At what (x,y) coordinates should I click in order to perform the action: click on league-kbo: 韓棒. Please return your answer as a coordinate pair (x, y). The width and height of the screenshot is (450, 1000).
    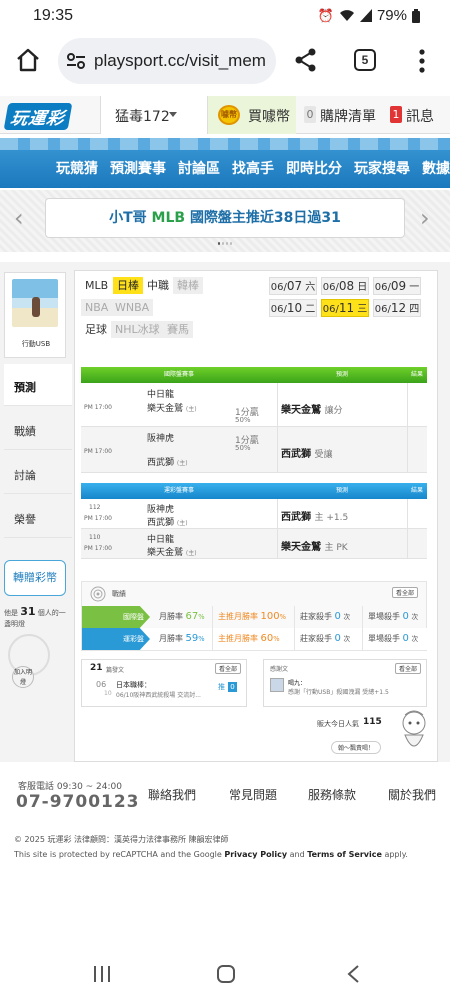
    Looking at the image, I should click on (188, 285).